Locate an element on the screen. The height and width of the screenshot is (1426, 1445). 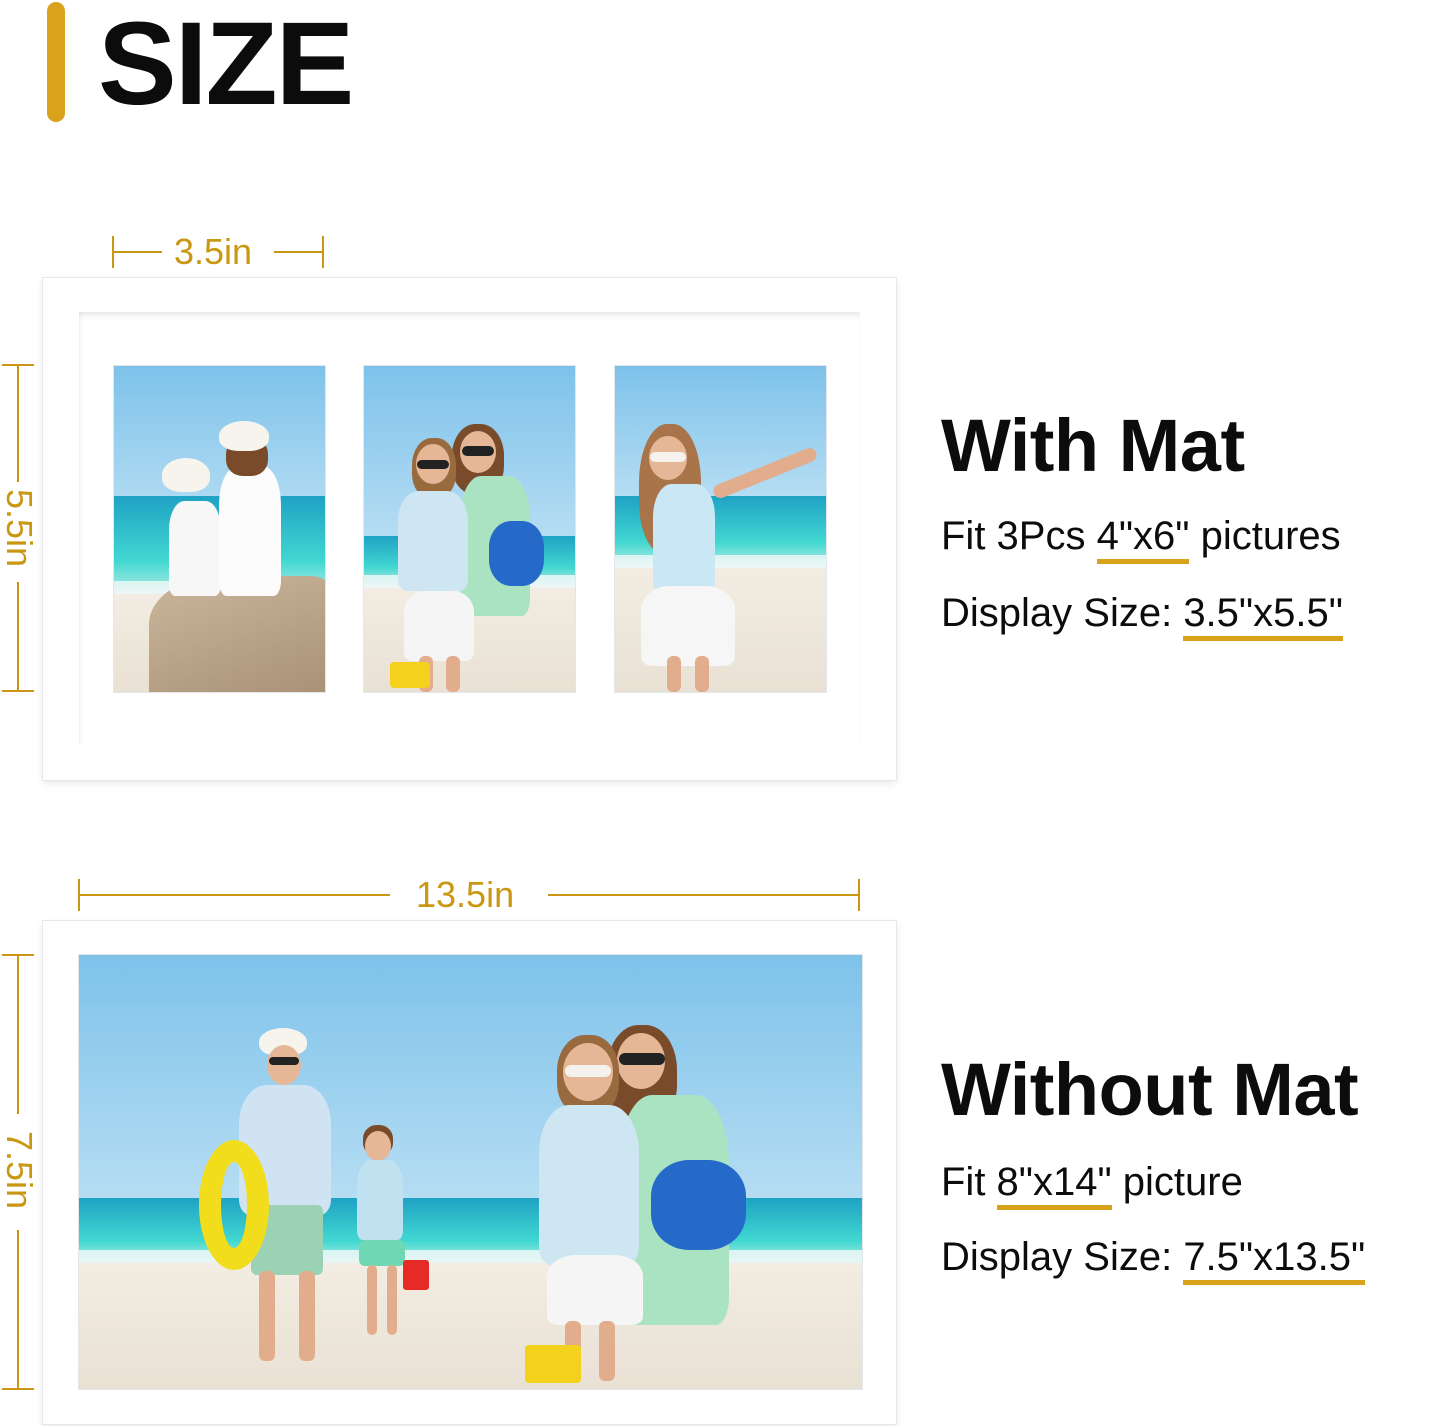
height-dimension-with-mat: 5.5in is located at coordinates (20, 528).